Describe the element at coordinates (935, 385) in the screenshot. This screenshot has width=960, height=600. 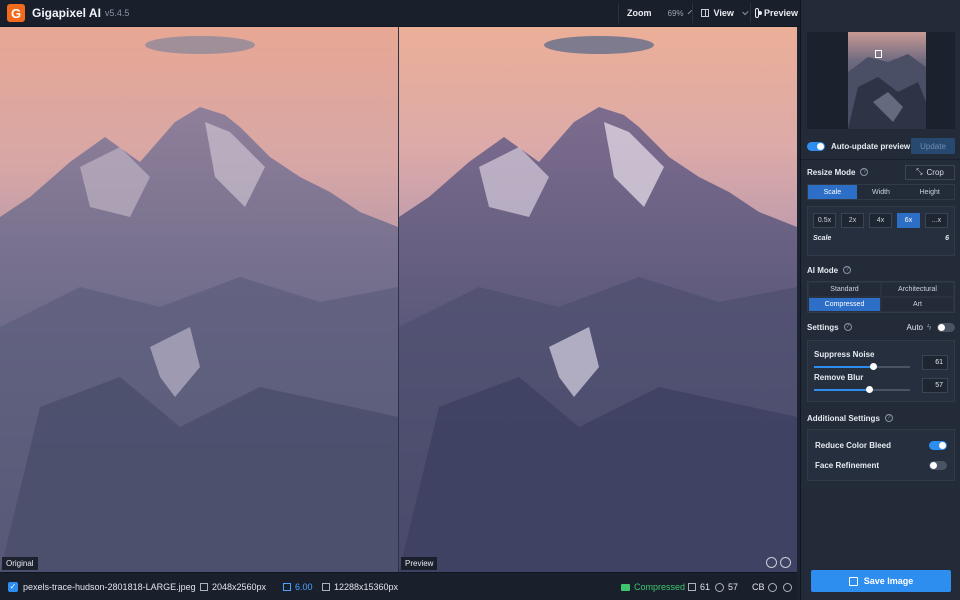
I see `remove-blur-value: 57` at that location.